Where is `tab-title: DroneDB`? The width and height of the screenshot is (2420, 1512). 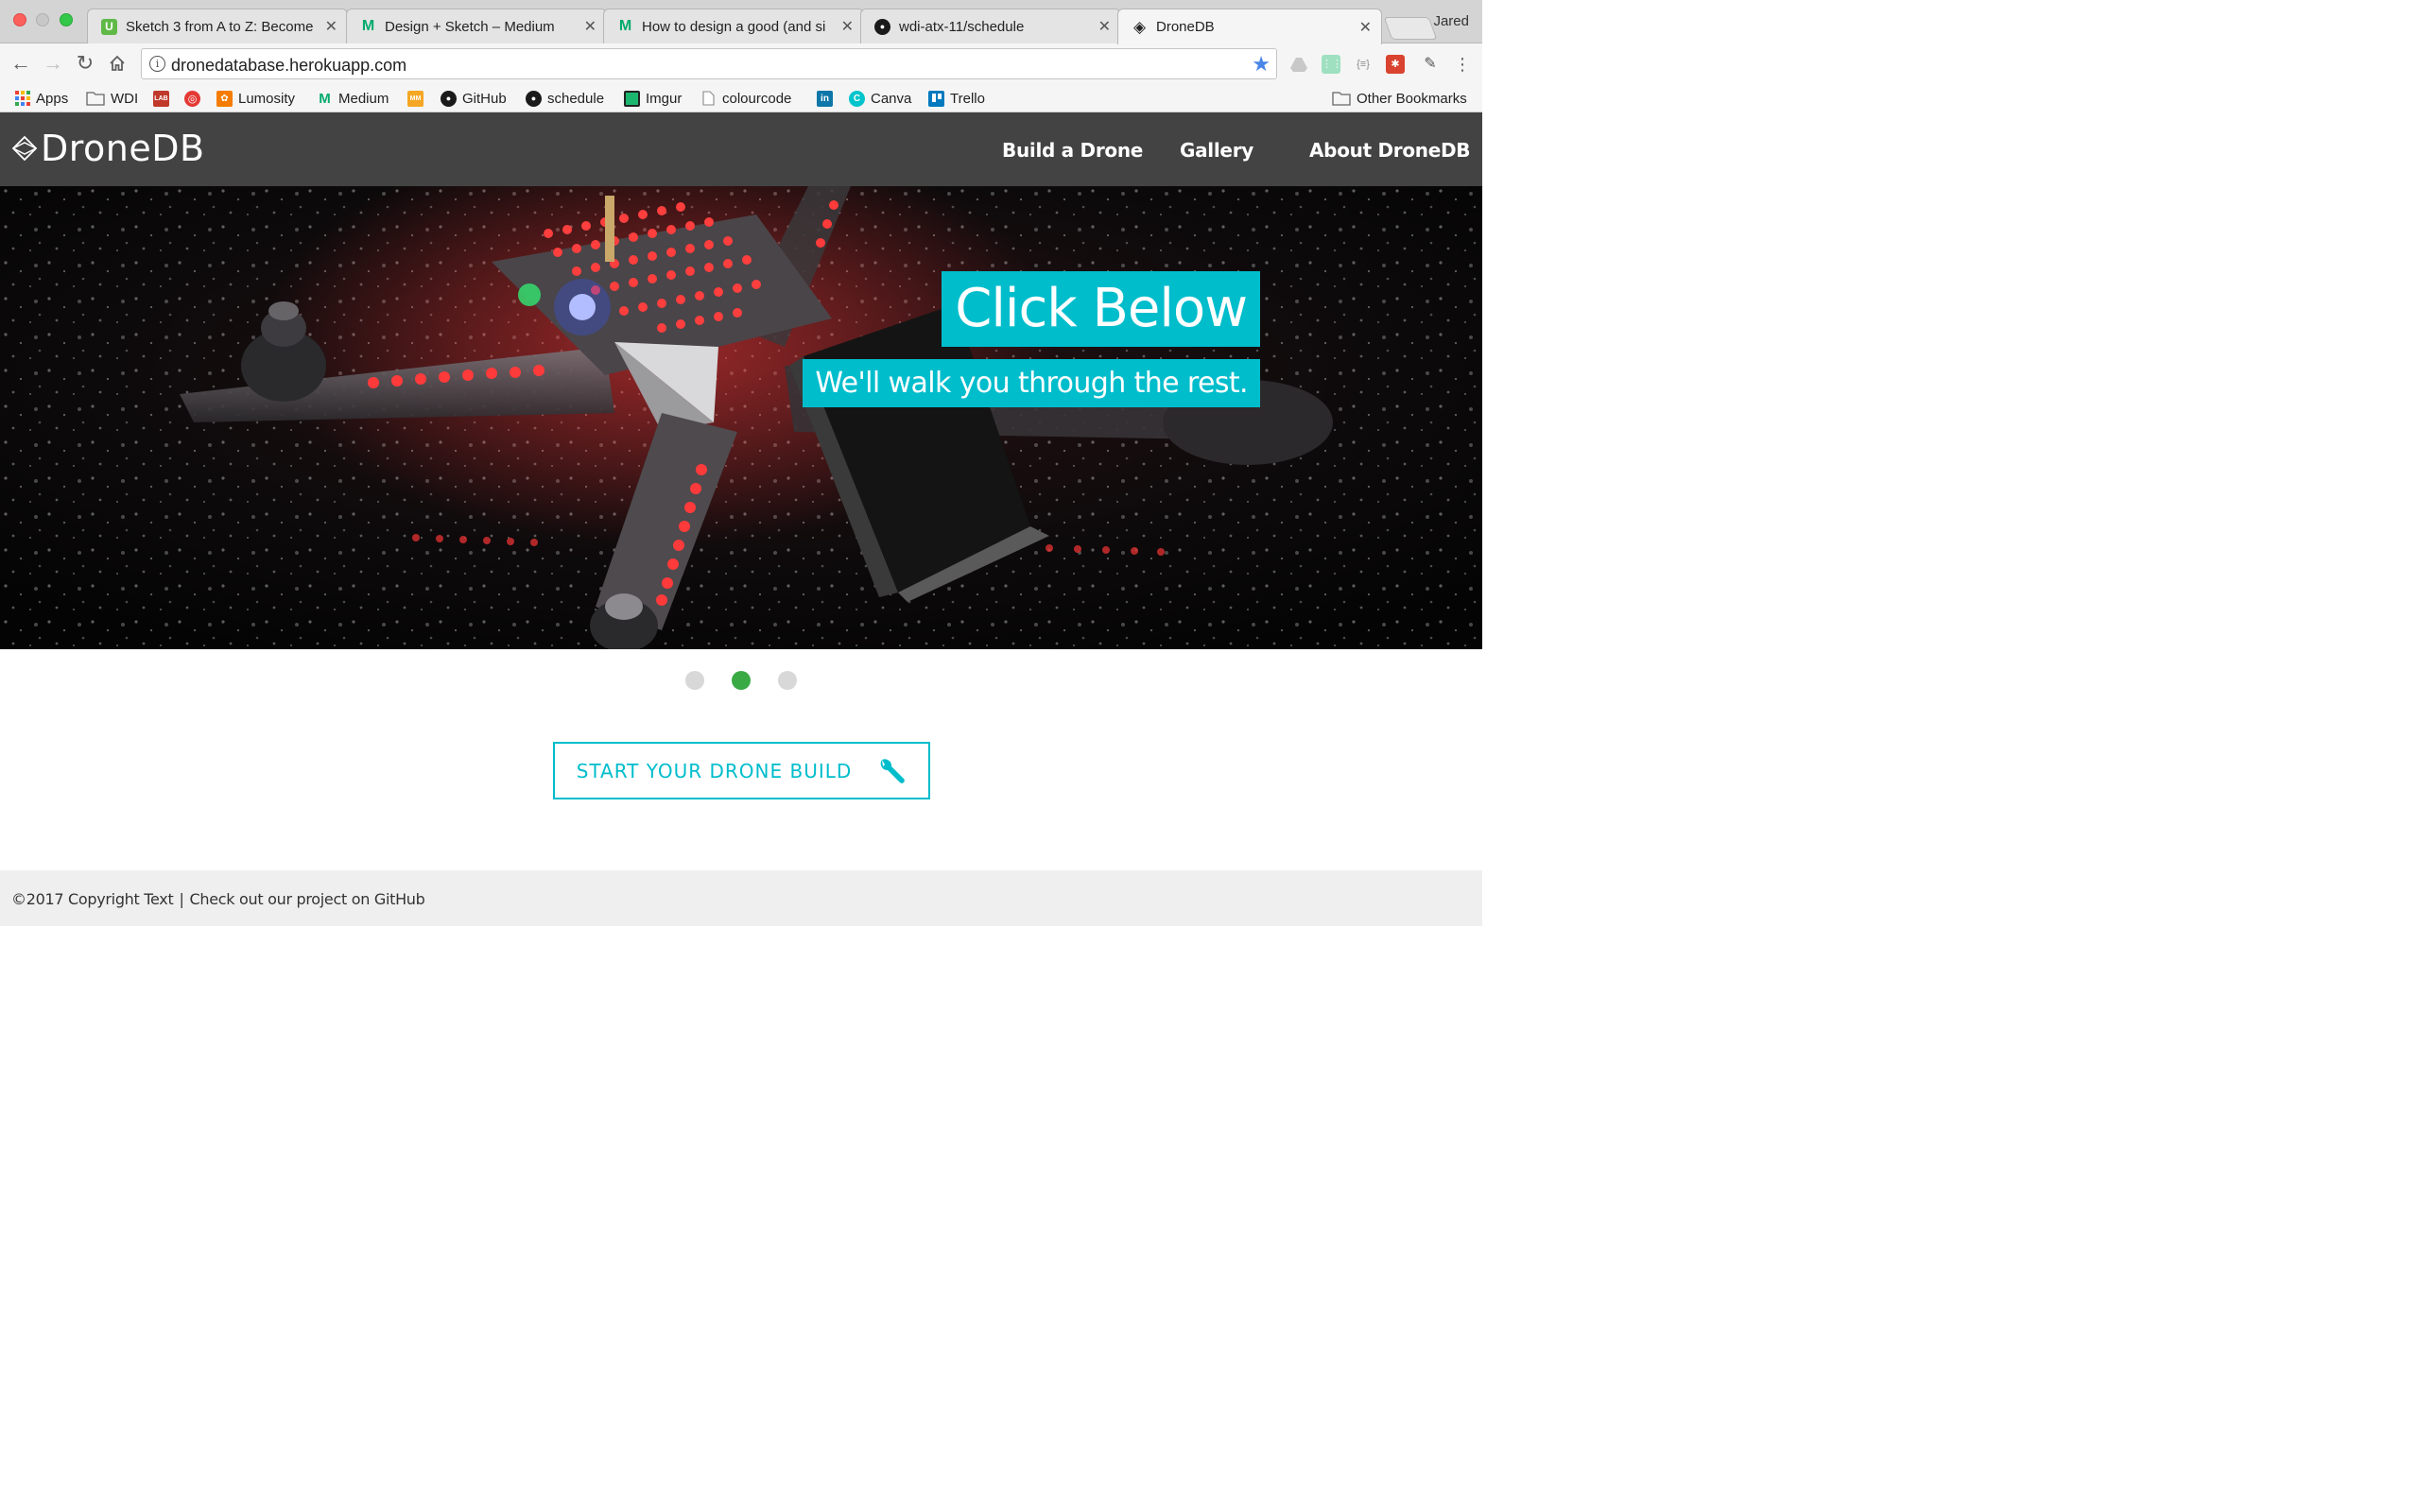 tab-title: DroneDB is located at coordinates (1185, 27).